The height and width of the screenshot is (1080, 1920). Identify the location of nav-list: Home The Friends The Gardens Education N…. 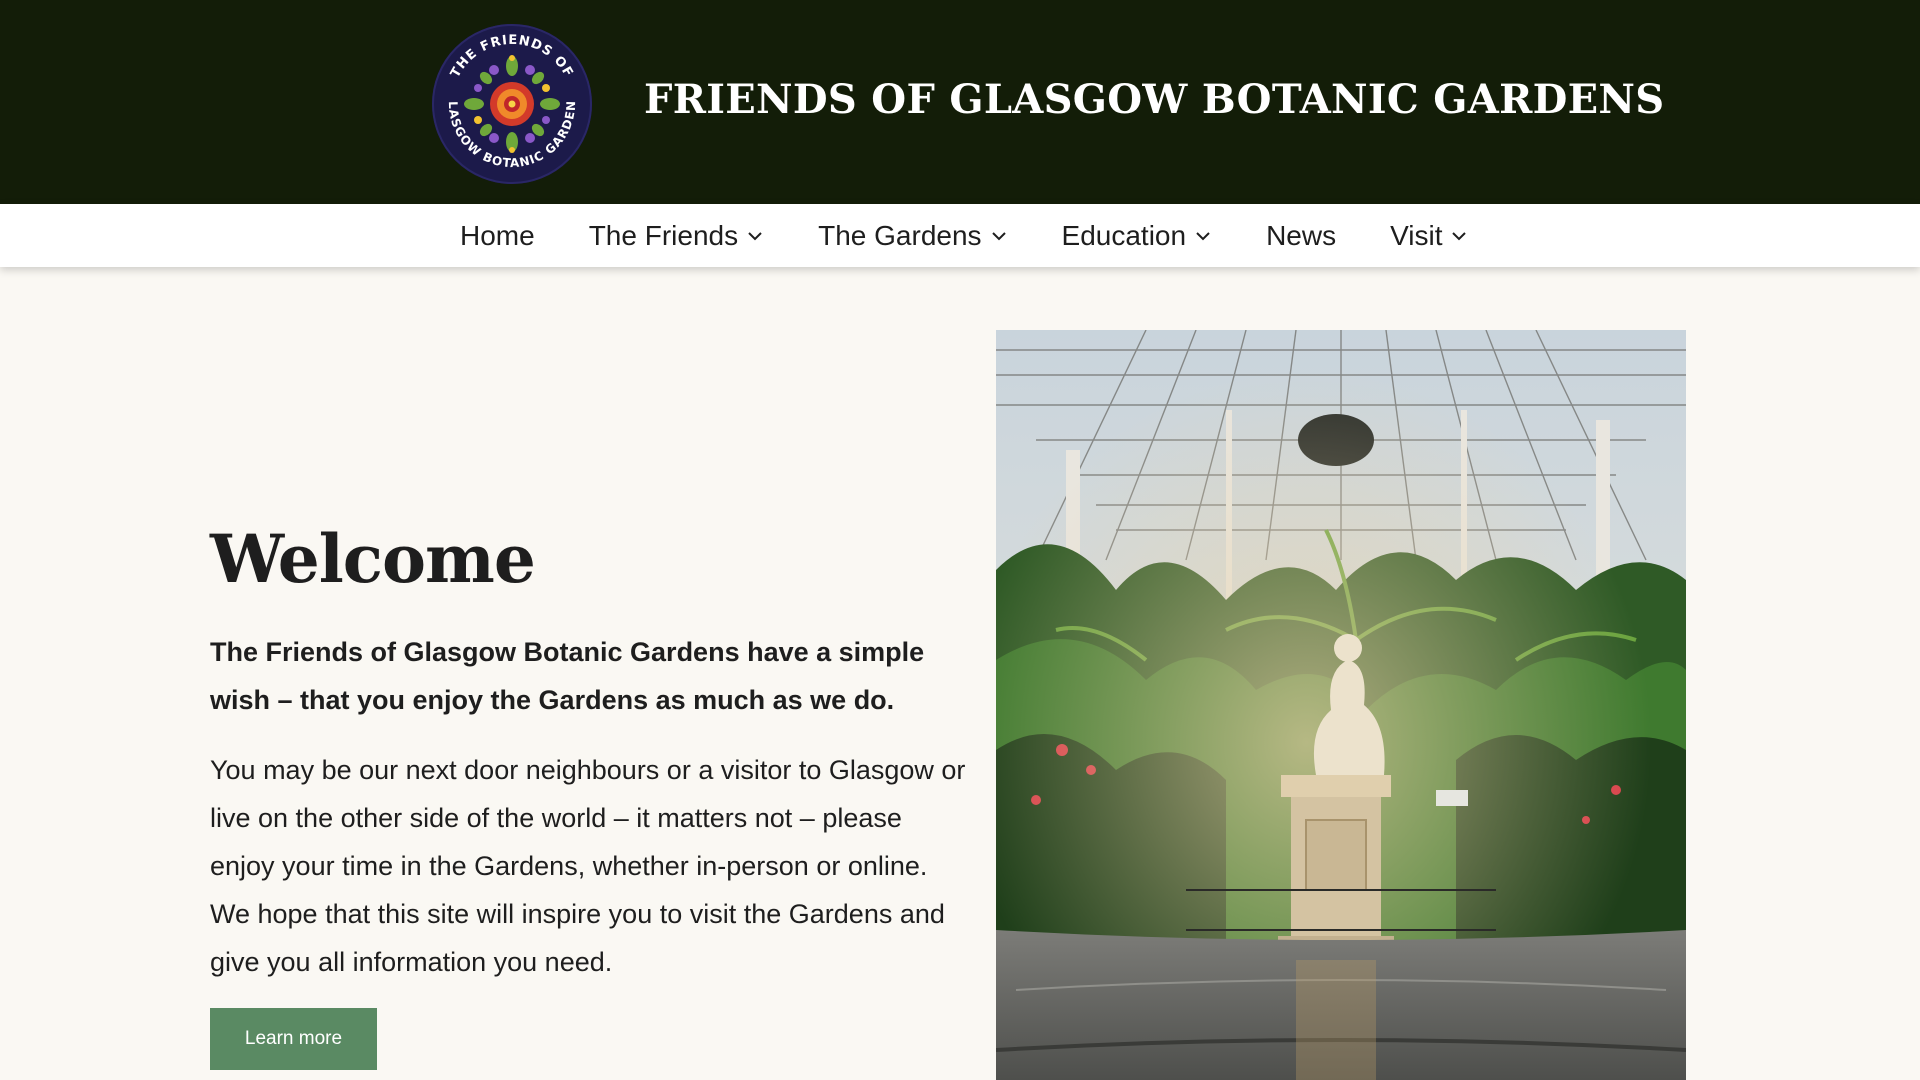
(964, 235).